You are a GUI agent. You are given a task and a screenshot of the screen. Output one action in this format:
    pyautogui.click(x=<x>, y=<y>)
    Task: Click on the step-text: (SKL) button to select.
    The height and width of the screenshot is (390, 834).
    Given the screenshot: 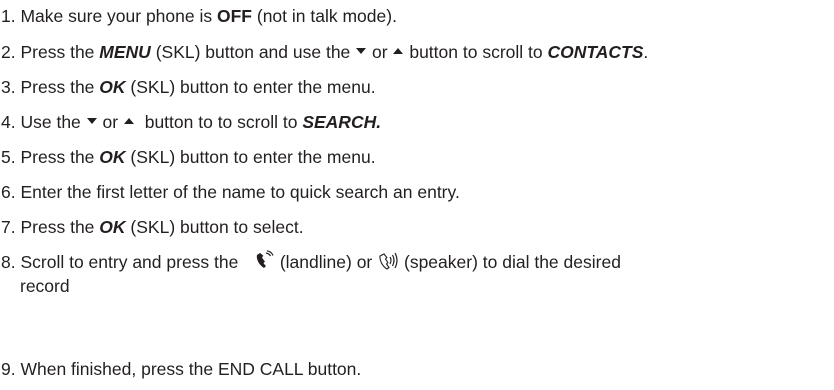 What is the action you would take?
    pyautogui.click(x=217, y=227)
    